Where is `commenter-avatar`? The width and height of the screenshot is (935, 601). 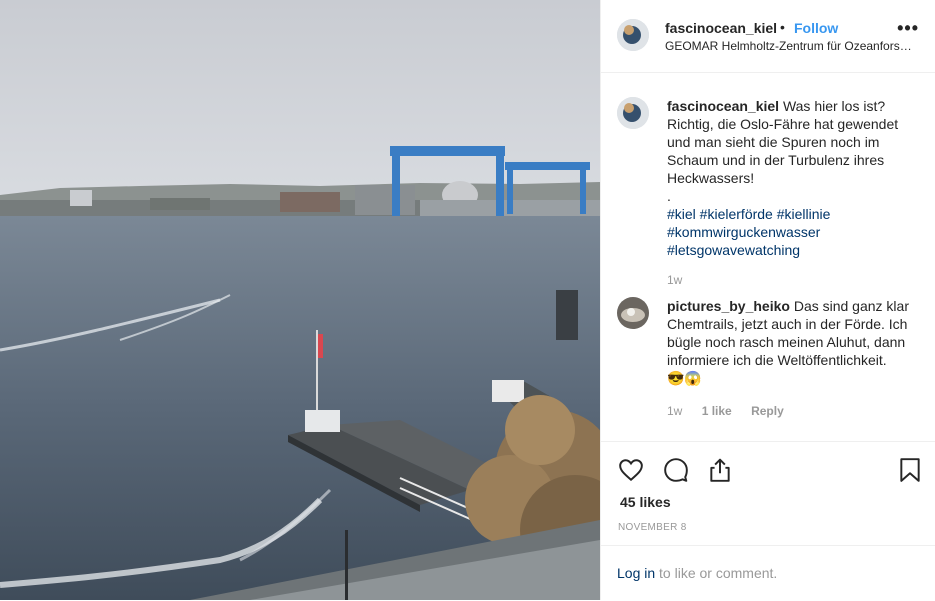
commenter-avatar is located at coordinates (633, 313).